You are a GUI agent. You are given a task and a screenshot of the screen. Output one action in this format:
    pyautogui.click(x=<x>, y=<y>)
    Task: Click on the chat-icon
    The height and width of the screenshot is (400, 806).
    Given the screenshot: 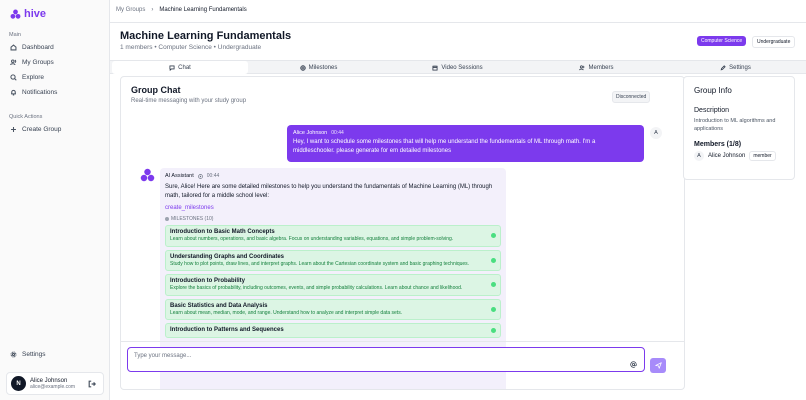 What is the action you would take?
    pyautogui.click(x=172, y=67)
    